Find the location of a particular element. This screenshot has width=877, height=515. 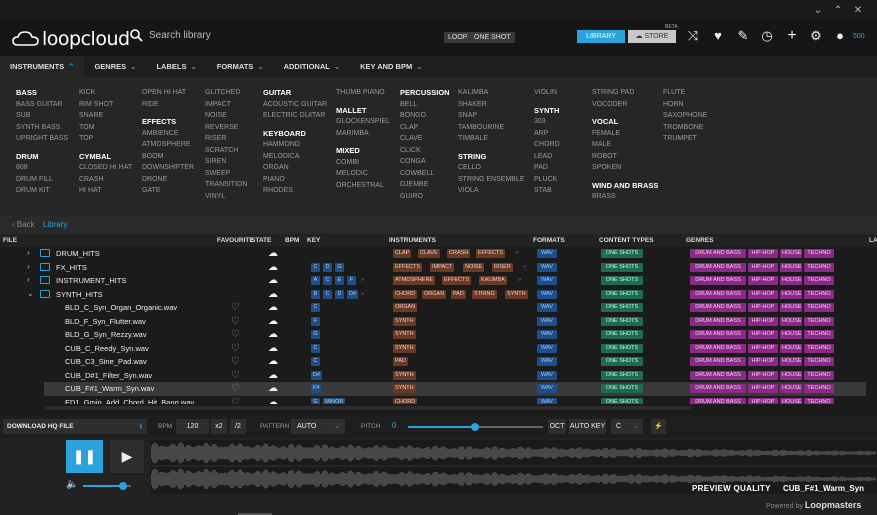

menu-item: 303 is located at coordinates (547, 122).